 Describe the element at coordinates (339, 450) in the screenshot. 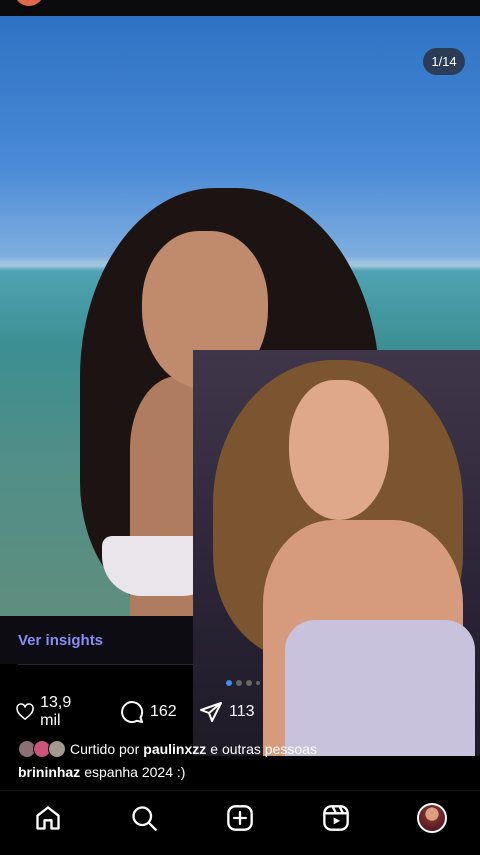

I see `person-face` at that location.